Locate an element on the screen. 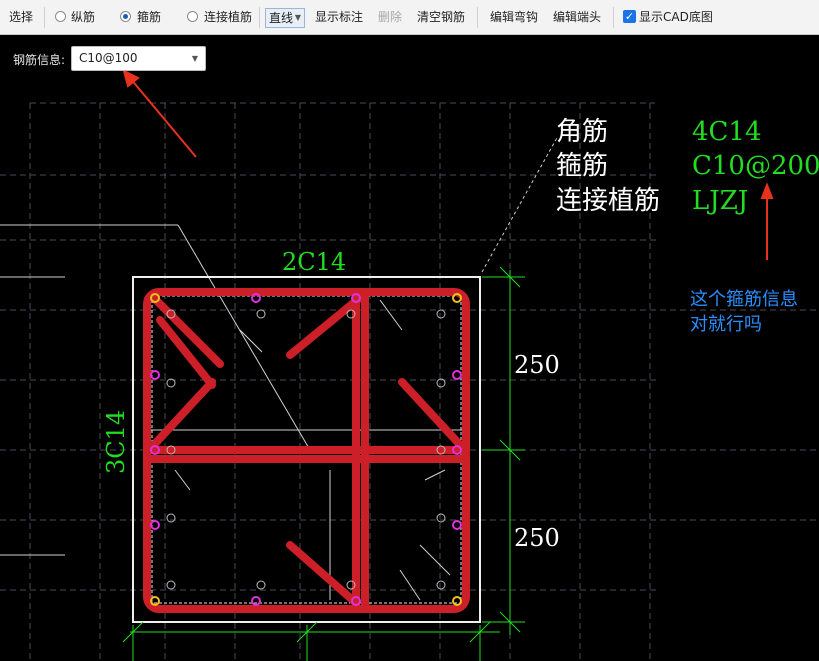 The width and height of the screenshot is (819, 661). edit-end-button: 编辑端头 is located at coordinates (577, 17).